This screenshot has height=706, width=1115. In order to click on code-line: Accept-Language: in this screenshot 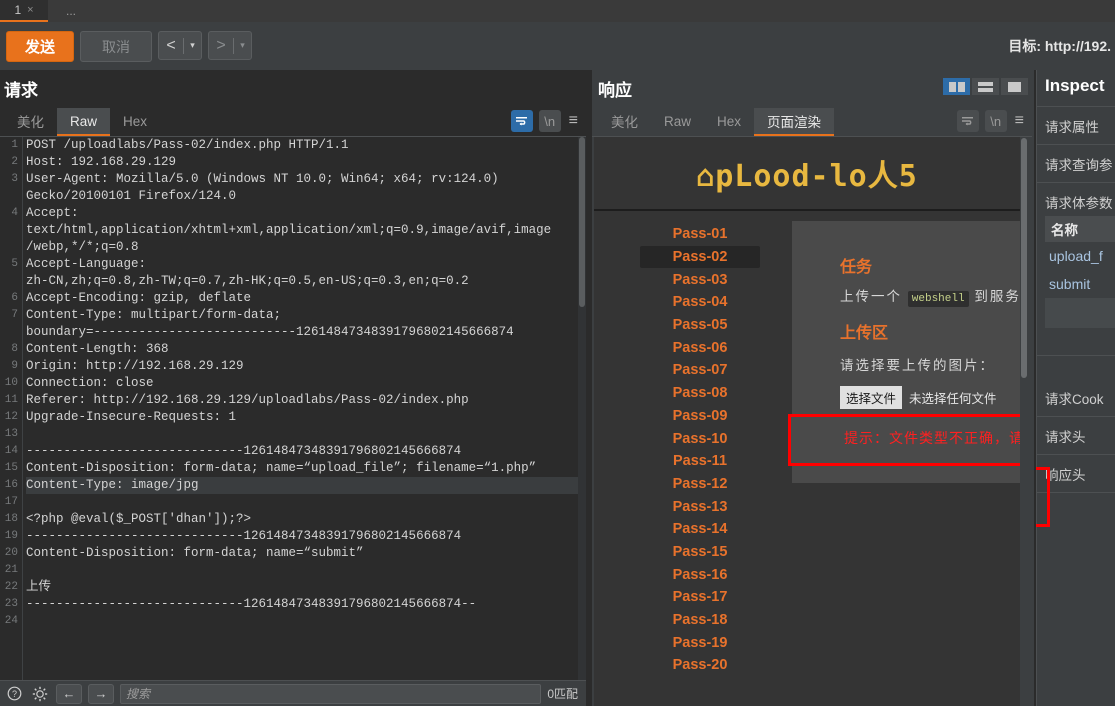, I will do `click(86, 264)`.